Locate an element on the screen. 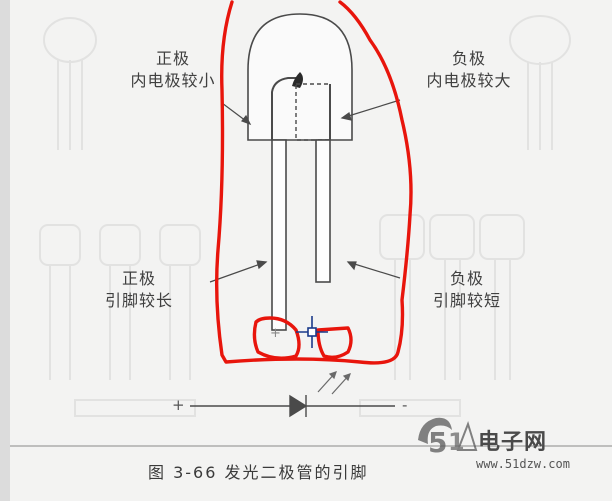 Image resolution: width=612 pixels, height=501 pixels. short-lead is located at coordinates (323, 211).